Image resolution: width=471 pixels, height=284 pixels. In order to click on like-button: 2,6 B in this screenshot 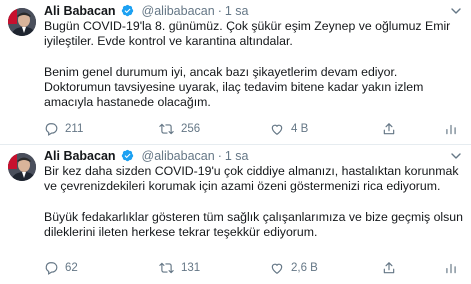, I will do `click(294, 268)`.